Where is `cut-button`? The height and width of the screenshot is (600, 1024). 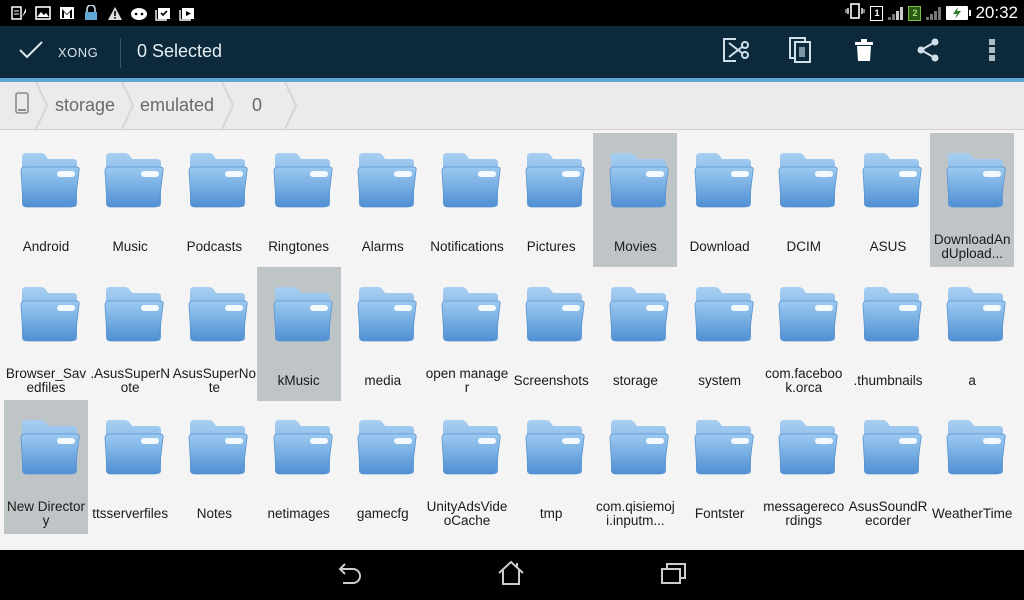 cut-button is located at coordinates (736, 52).